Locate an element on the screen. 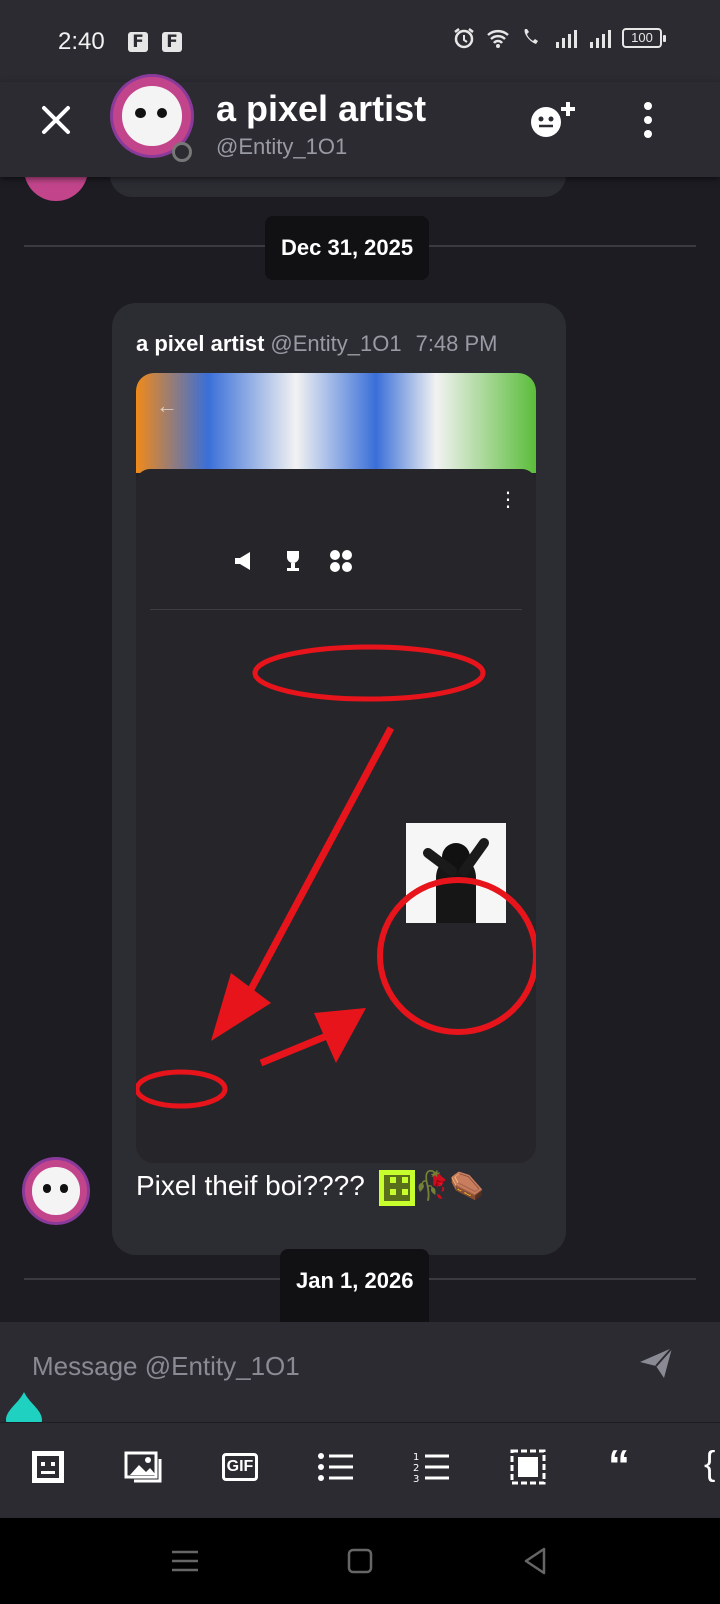 Image resolution: width=720 pixels, height=1604 pixels. home-icon is located at coordinates (360, 1561).